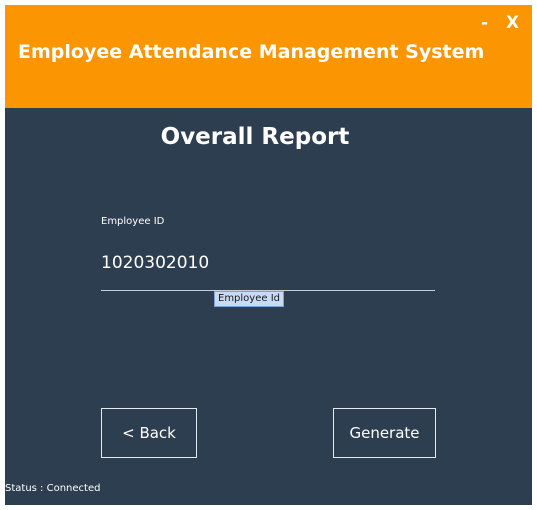  What do you see at coordinates (268, 269) in the screenshot?
I see `employee-id-input` at bounding box center [268, 269].